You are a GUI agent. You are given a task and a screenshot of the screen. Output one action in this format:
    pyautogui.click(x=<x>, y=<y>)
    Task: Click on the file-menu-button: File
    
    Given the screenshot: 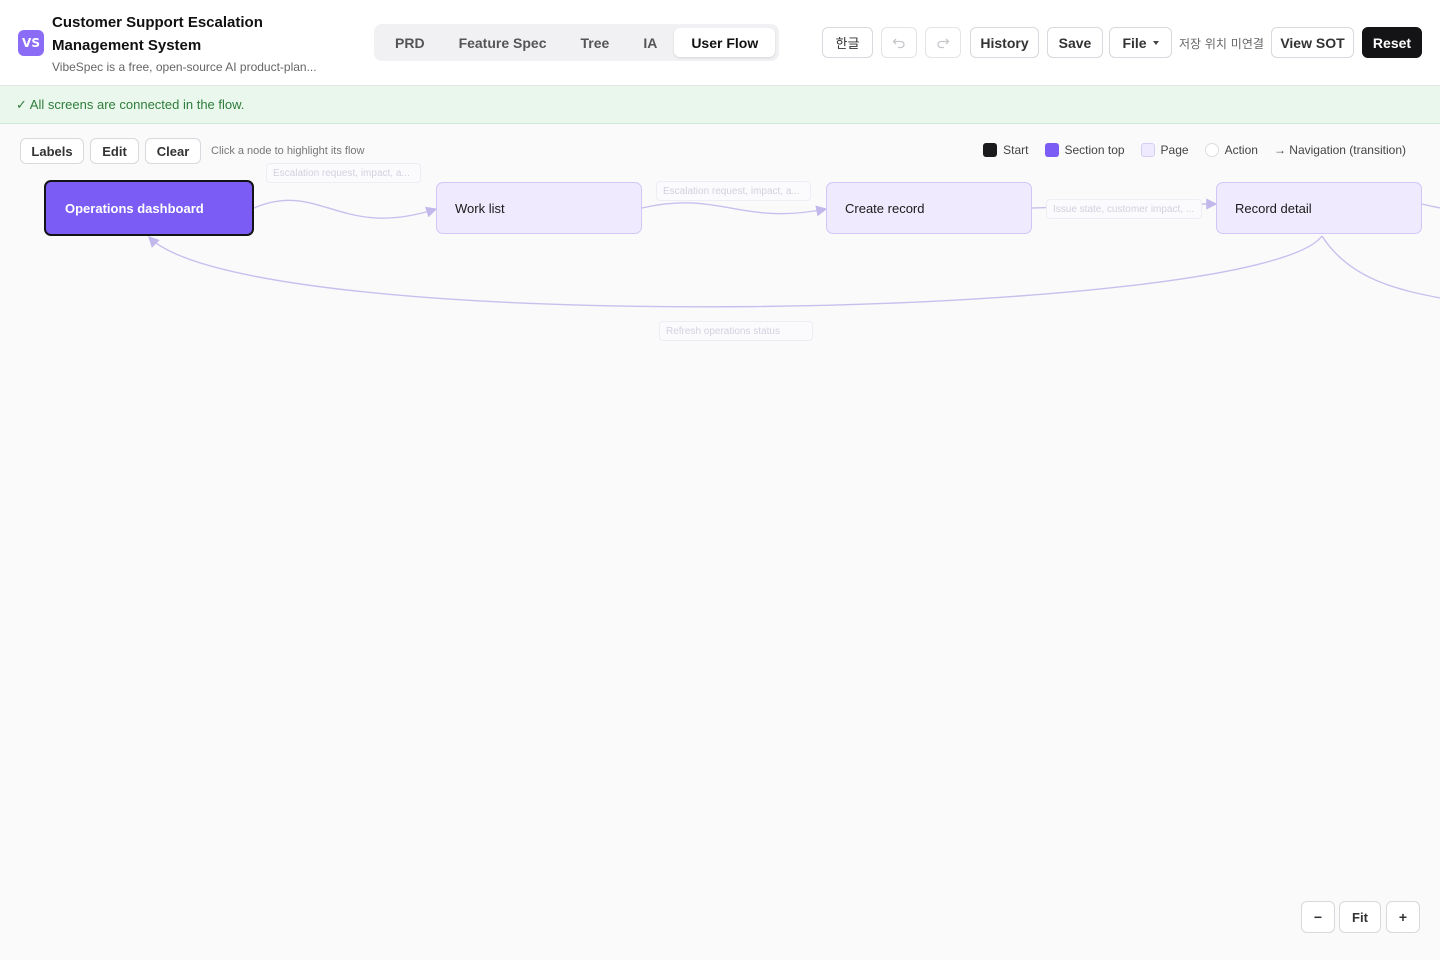 What is the action you would take?
    pyautogui.click(x=1140, y=42)
    